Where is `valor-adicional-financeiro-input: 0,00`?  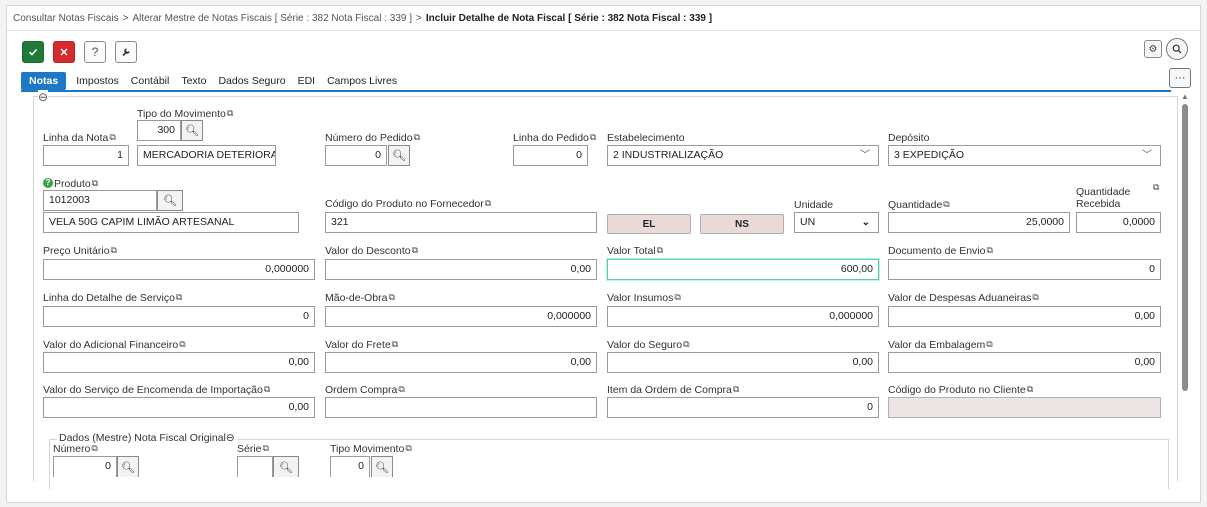 valor-adicional-financeiro-input: 0,00 is located at coordinates (179, 362).